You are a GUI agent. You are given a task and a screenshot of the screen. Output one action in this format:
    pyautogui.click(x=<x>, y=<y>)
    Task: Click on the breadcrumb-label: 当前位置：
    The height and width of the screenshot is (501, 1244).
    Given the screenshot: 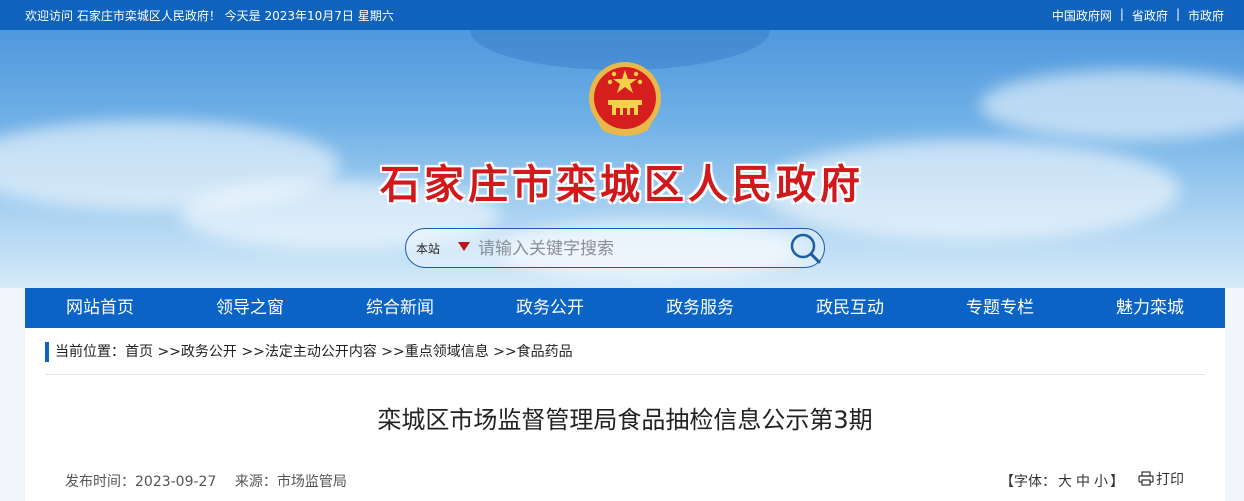 What is the action you would take?
    pyautogui.click(x=90, y=352)
    